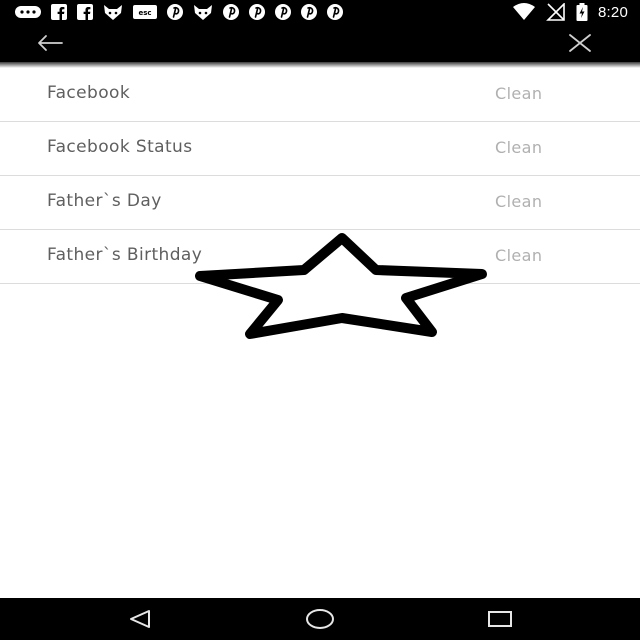 Image resolution: width=640 pixels, height=640 pixels. I want to click on arrow-left-icon, so click(50, 43).